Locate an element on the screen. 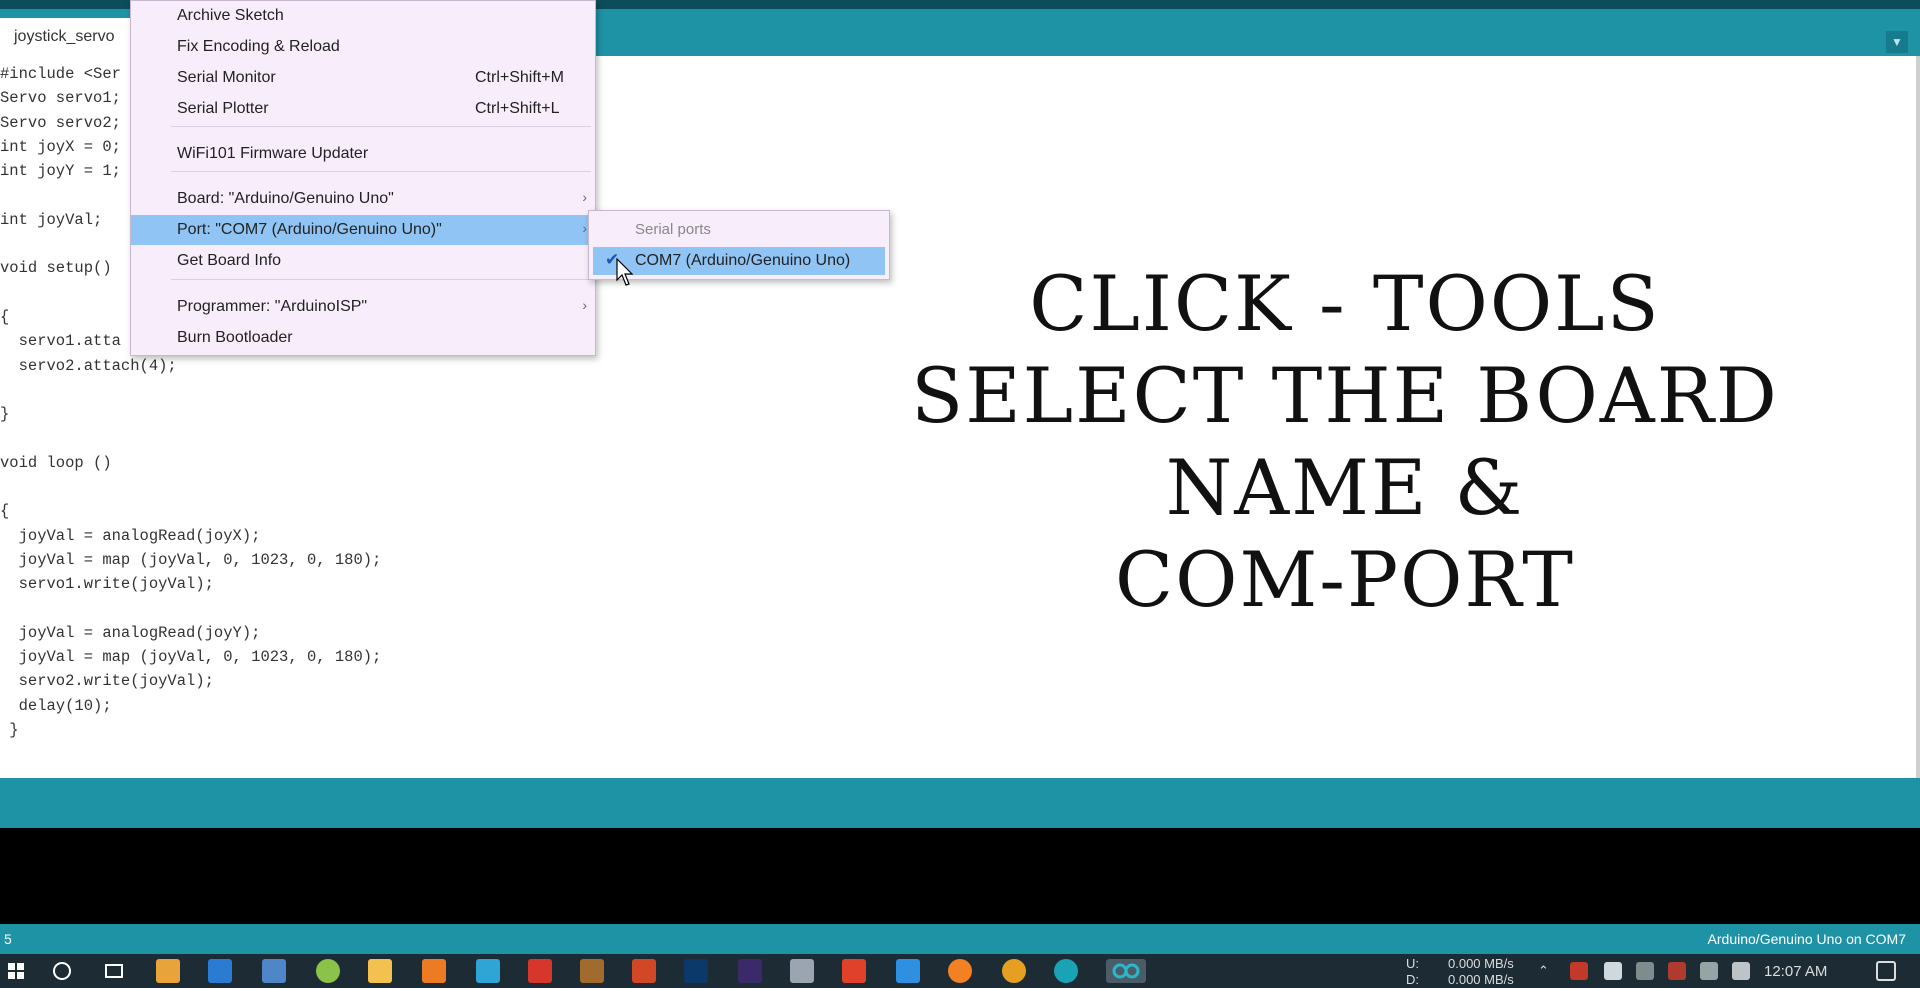  menu-item-fix-encoding-reload: Fix Encoding & Reload is located at coordinates (363, 47).